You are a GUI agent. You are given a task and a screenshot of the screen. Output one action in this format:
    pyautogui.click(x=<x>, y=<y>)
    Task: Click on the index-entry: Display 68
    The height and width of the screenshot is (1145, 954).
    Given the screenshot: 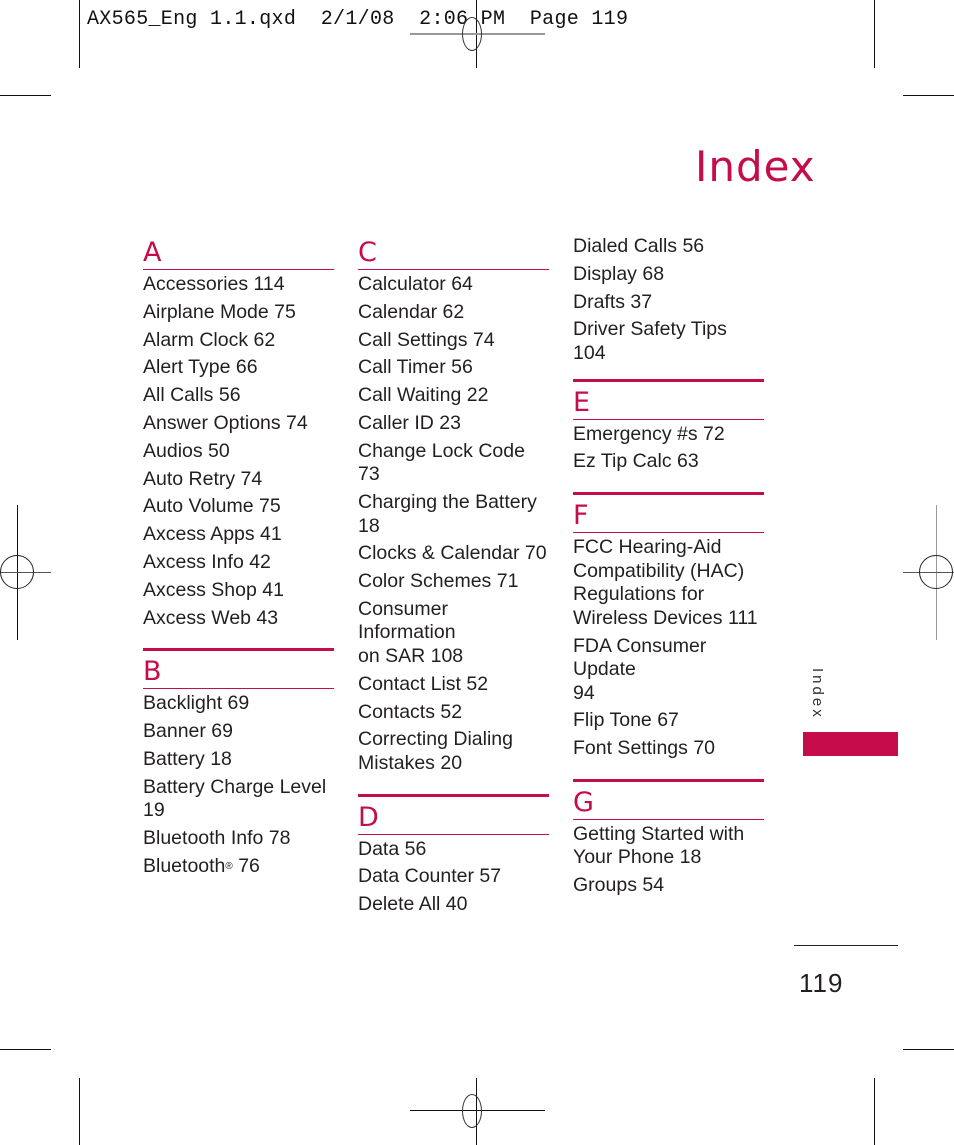 What is the action you would take?
    pyautogui.click(x=619, y=273)
    